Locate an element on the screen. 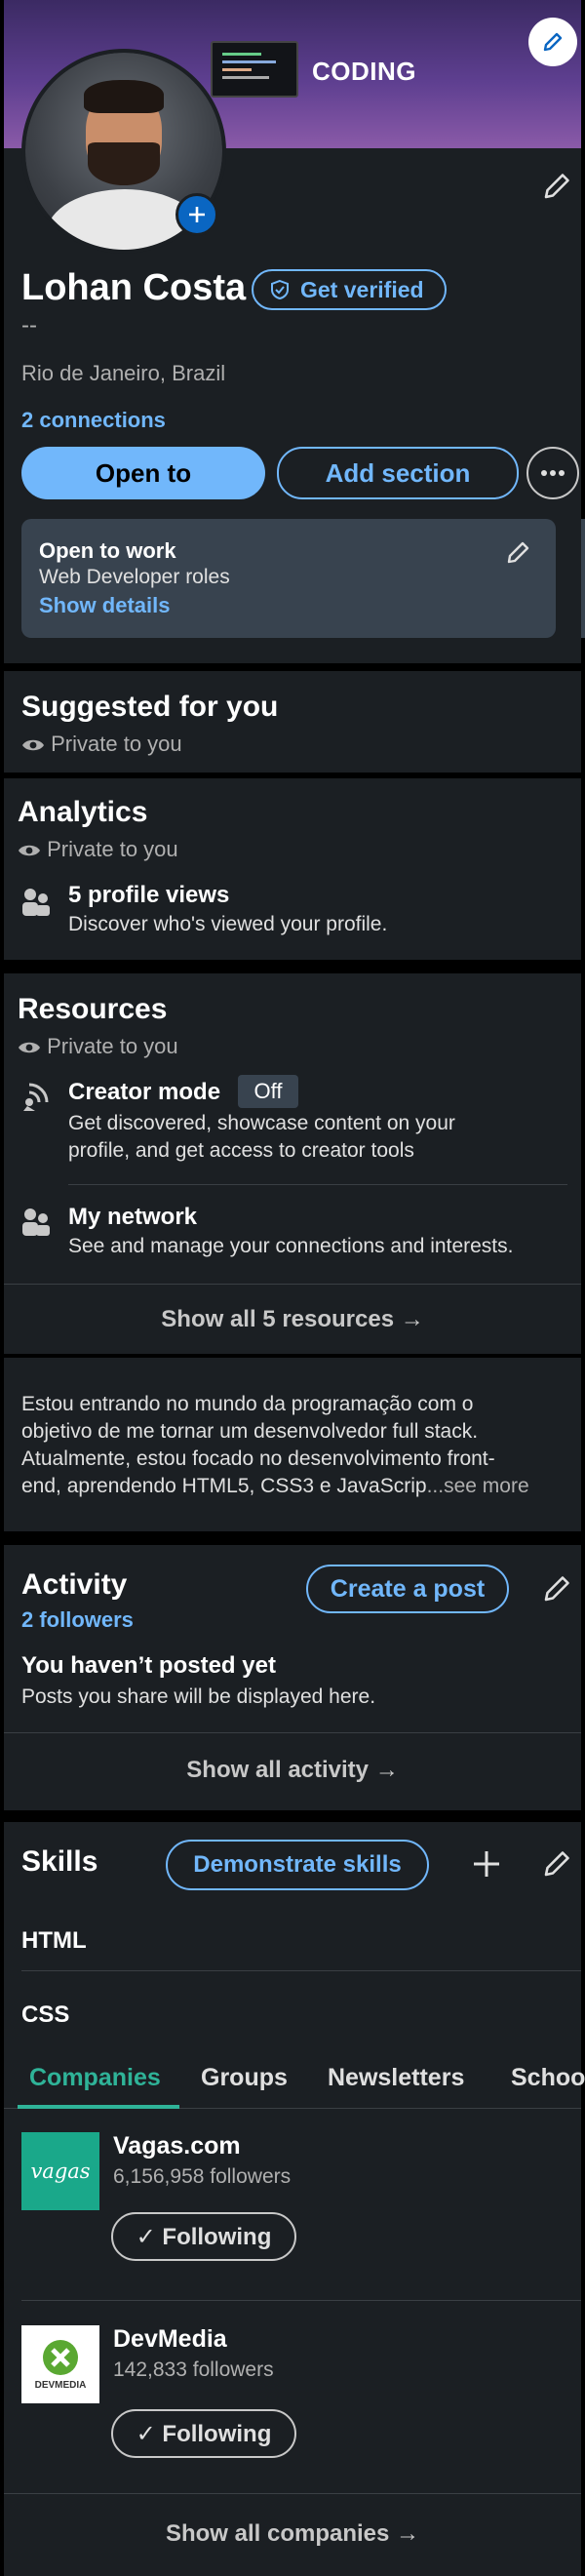 Image resolution: width=585 pixels, height=2576 pixels. create-post-label: Create a post is located at coordinates (408, 1588).